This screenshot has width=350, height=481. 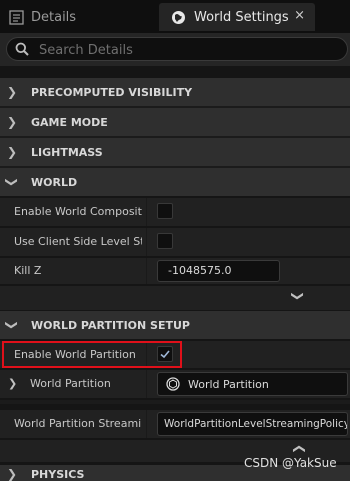 I want to click on property-row-use-client-side: Use Client Side Level Streaming Volumes, so click(x=175, y=242).